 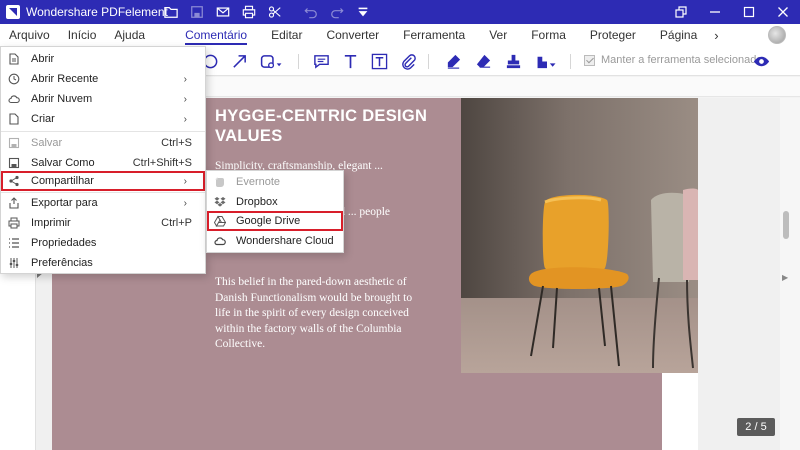 What do you see at coordinates (272, 61) in the screenshot?
I see `lasso-shape-dropdown-icon` at bounding box center [272, 61].